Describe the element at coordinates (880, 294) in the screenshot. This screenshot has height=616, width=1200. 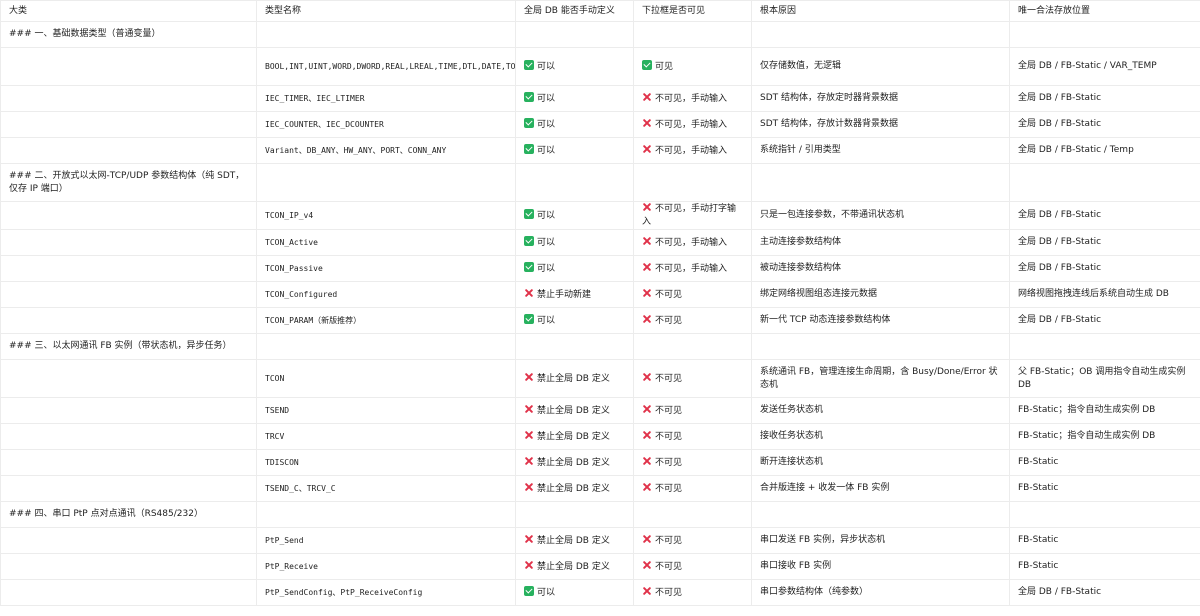
I see `root-cause-cell: 绑定网络视图组态连接元数据` at that location.